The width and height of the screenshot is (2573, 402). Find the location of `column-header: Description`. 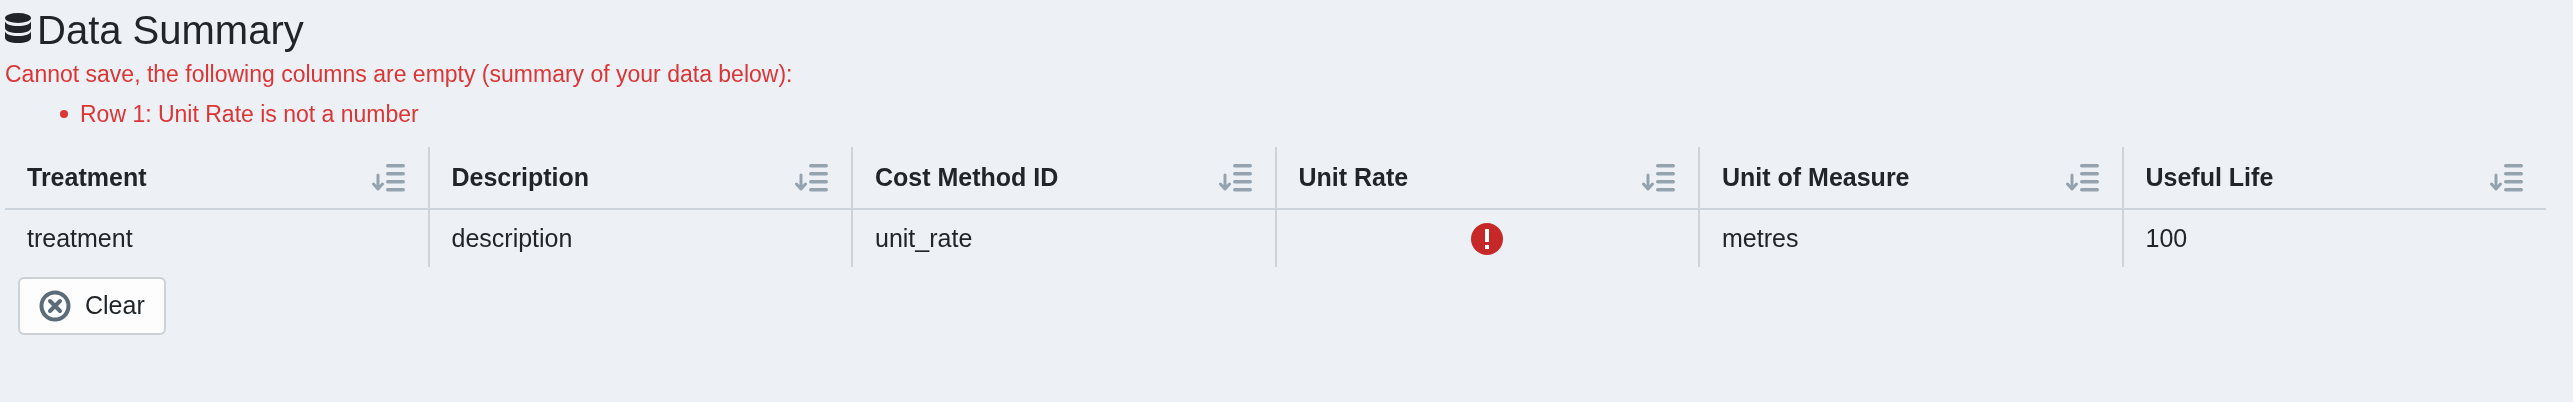

column-header: Description is located at coordinates (520, 177).